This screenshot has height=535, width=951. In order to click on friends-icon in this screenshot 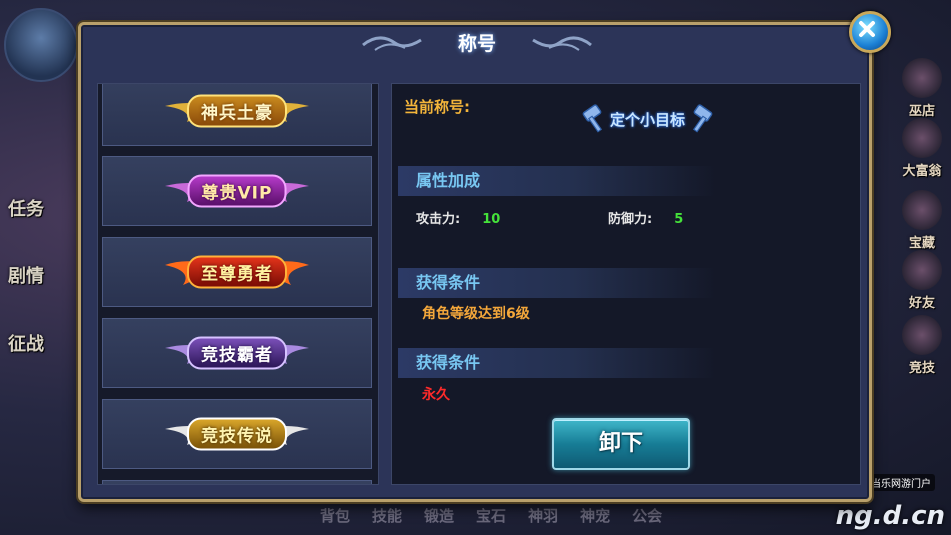, I will do `click(922, 270)`.